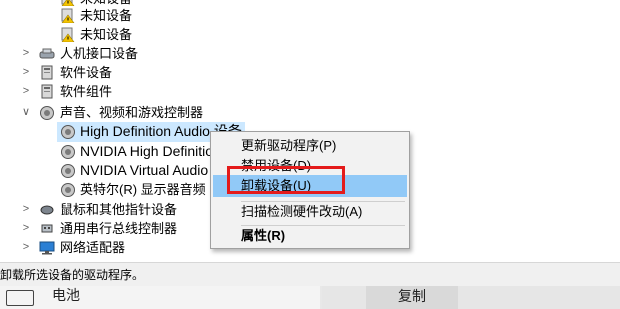  I want to click on usb-icon, so click(47, 228).